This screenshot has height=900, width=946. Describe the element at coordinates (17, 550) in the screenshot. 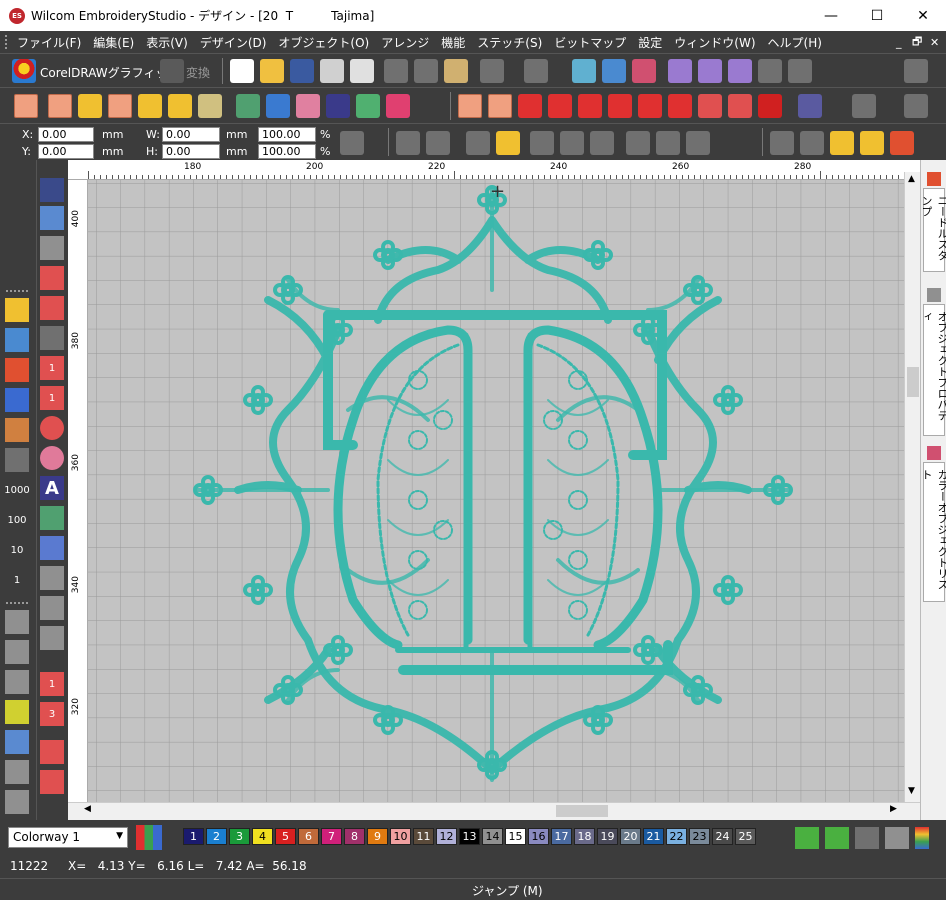

I see `counter-10: 10` at that location.